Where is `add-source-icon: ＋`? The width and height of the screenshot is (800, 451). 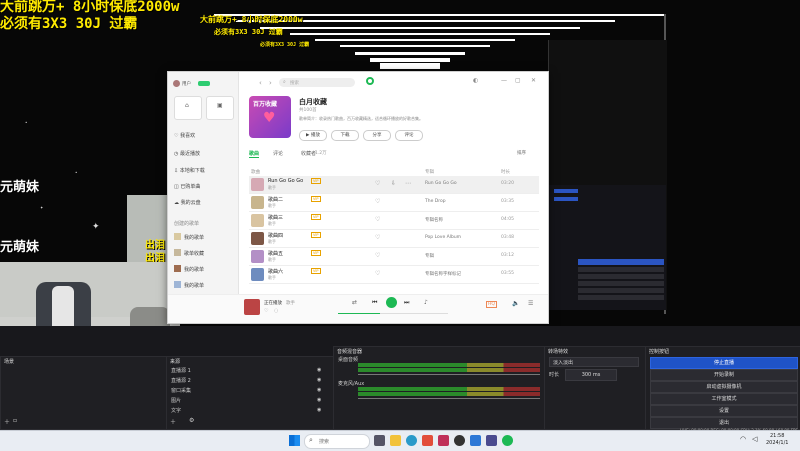
add-source-icon: ＋ is located at coordinates (173, 421).